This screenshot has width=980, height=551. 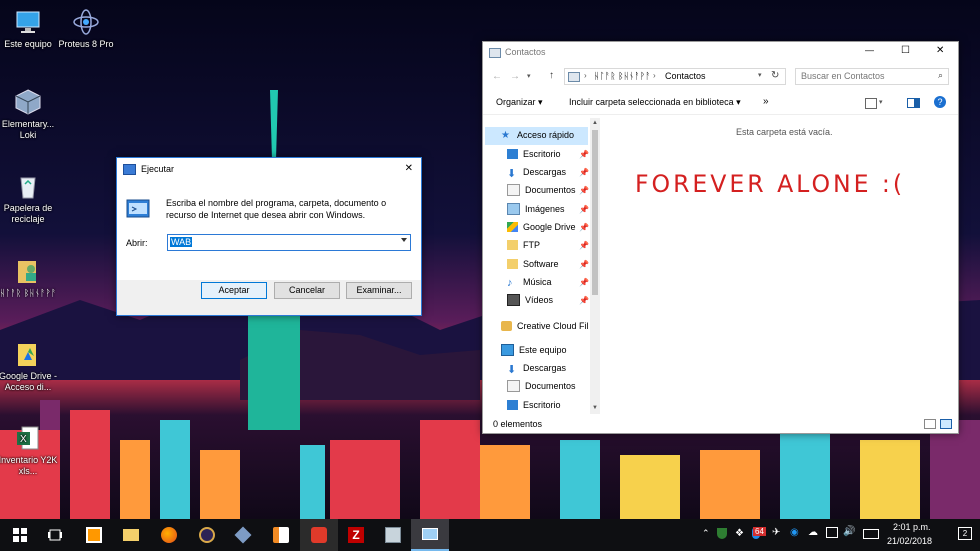 What do you see at coordinates (940, 102) in the screenshot?
I see `help-icon: ?` at bounding box center [940, 102].